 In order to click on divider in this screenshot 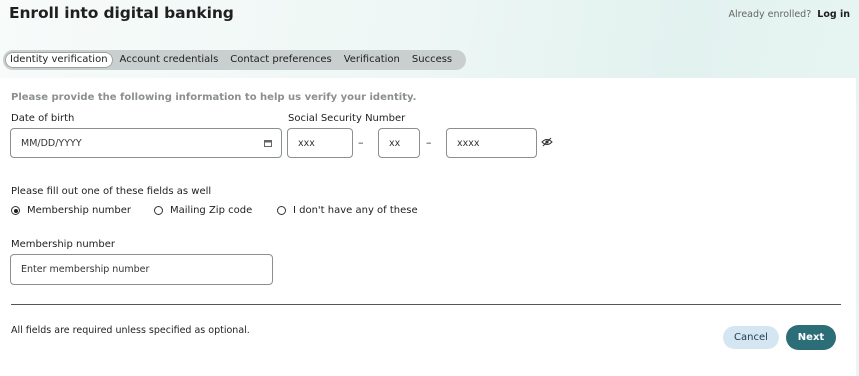, I will do `click(426, 304)`.